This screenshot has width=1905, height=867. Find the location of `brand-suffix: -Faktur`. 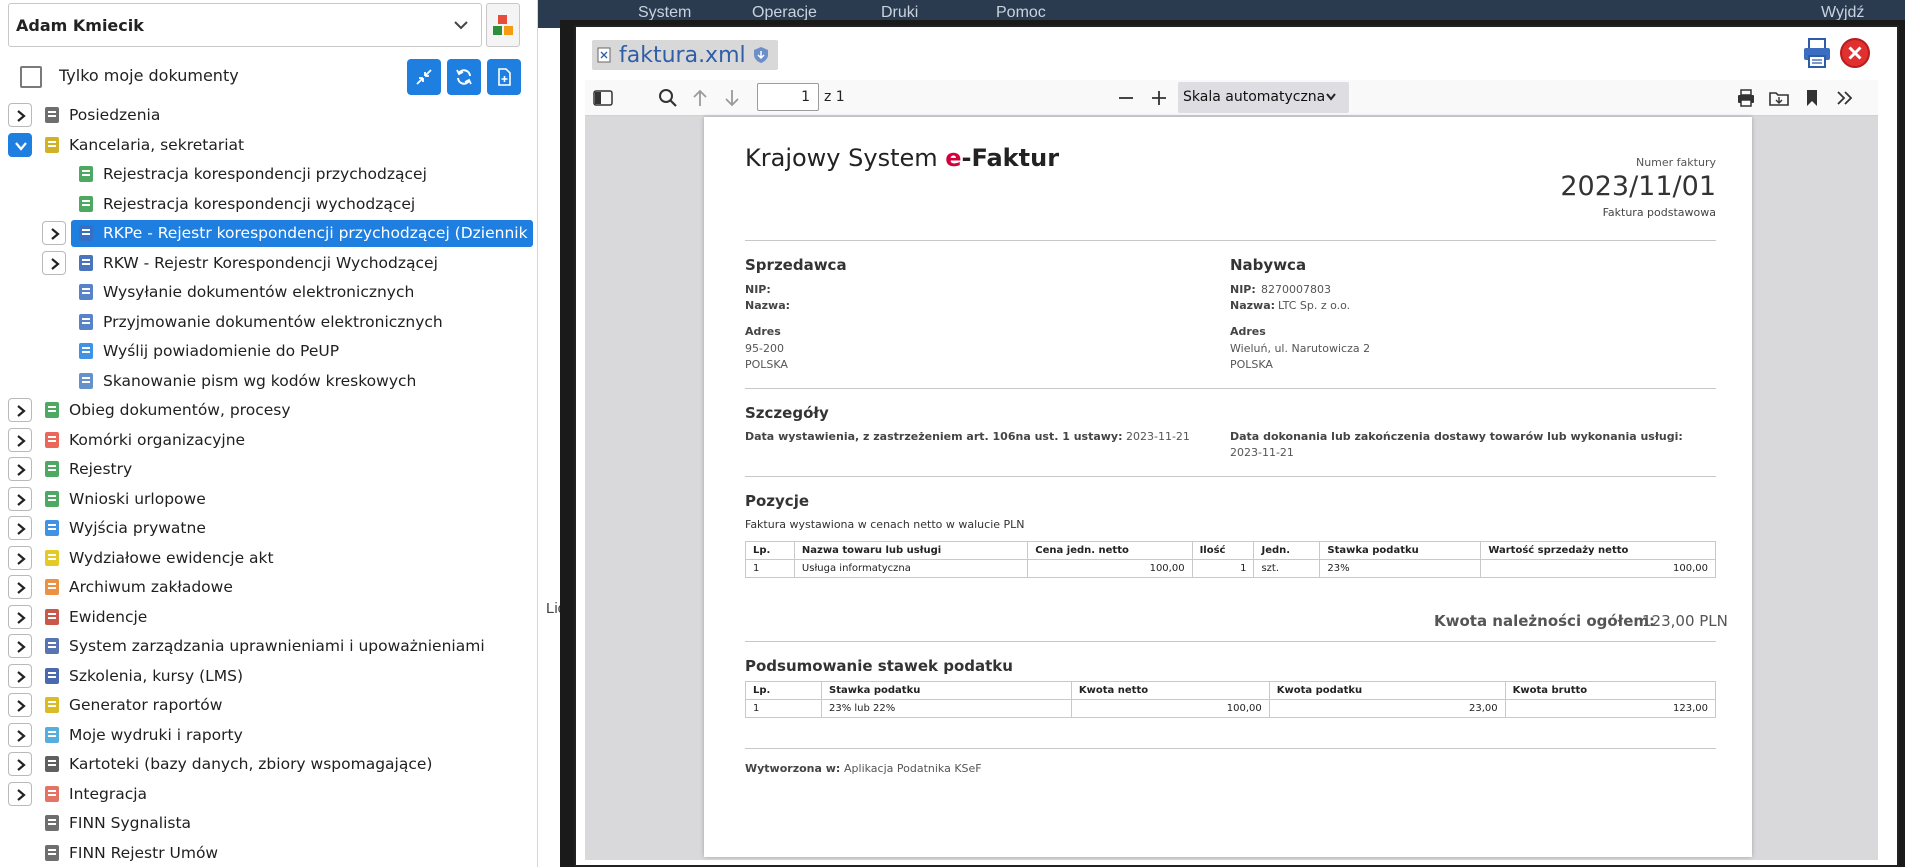

brand-suffix: -Faktur is located at coordinates (1010, 158).